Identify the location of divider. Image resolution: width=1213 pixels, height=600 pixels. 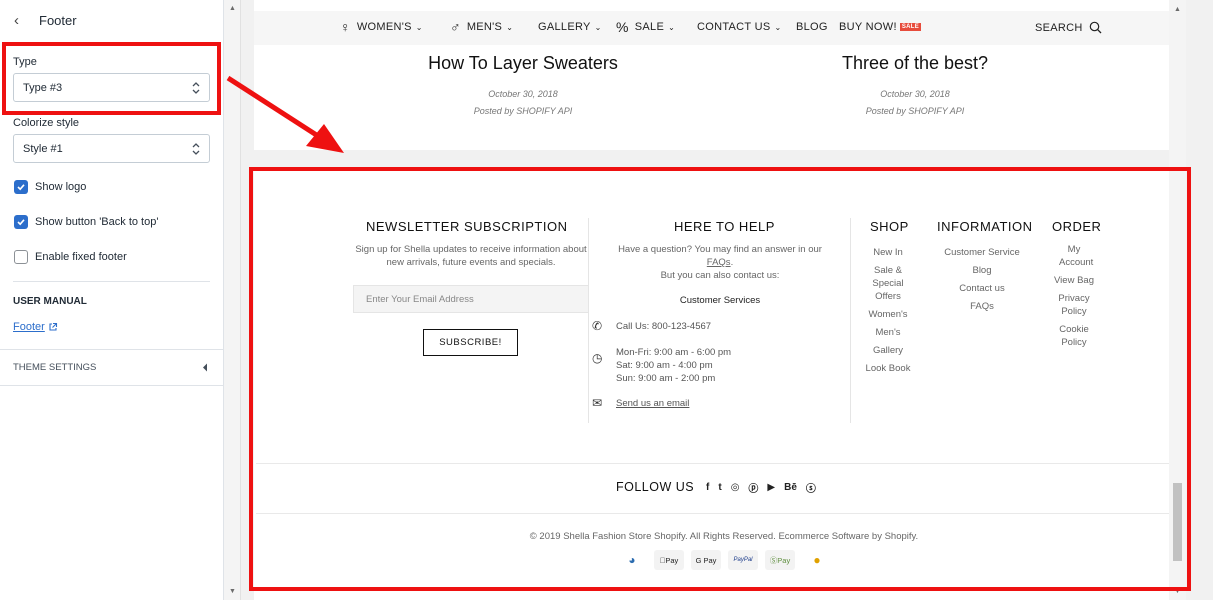
(111, 281).